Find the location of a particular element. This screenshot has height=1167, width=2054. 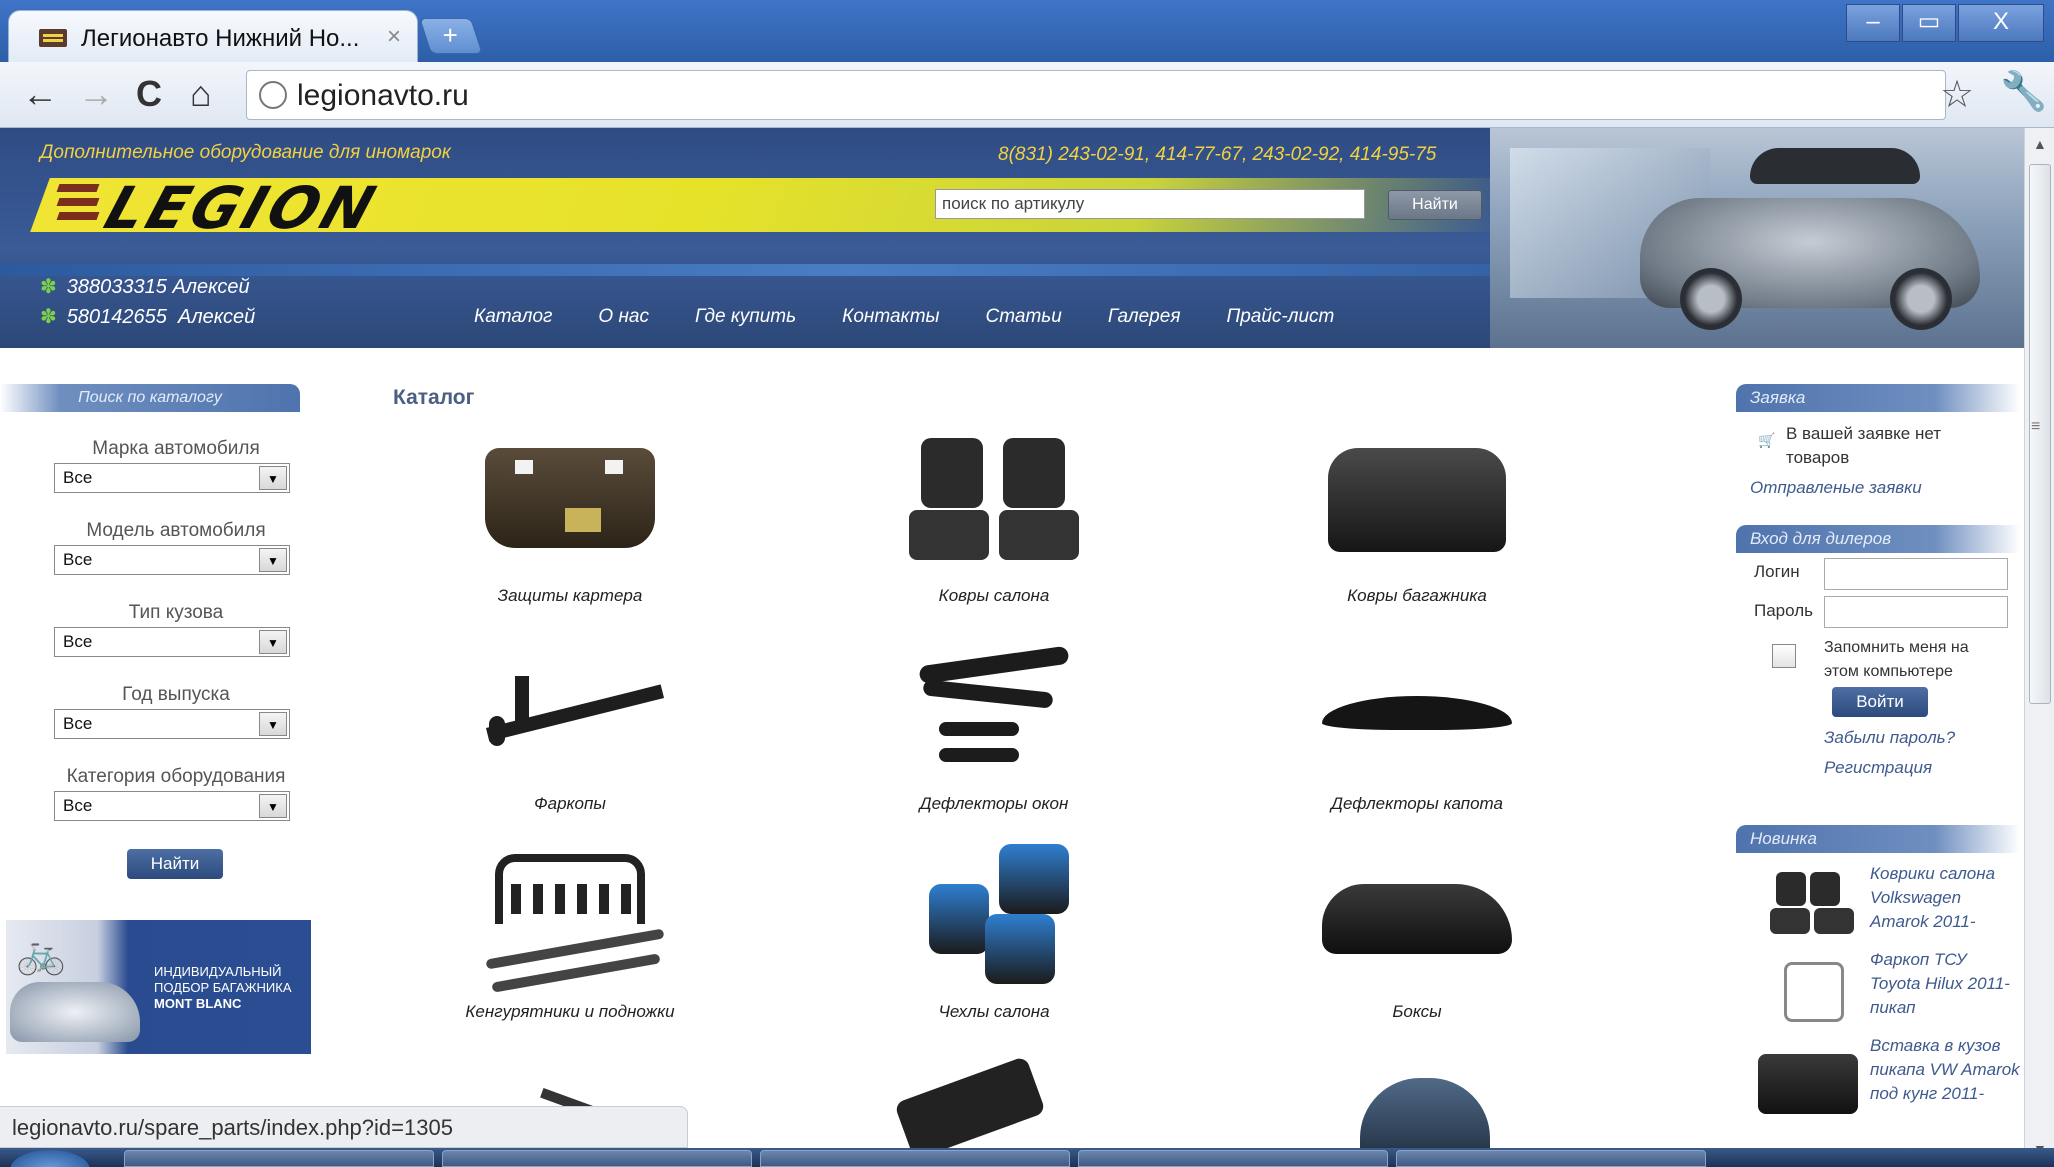

catalog-item-seat-covers: Чехлы салона is located at coordinates (994, 933).